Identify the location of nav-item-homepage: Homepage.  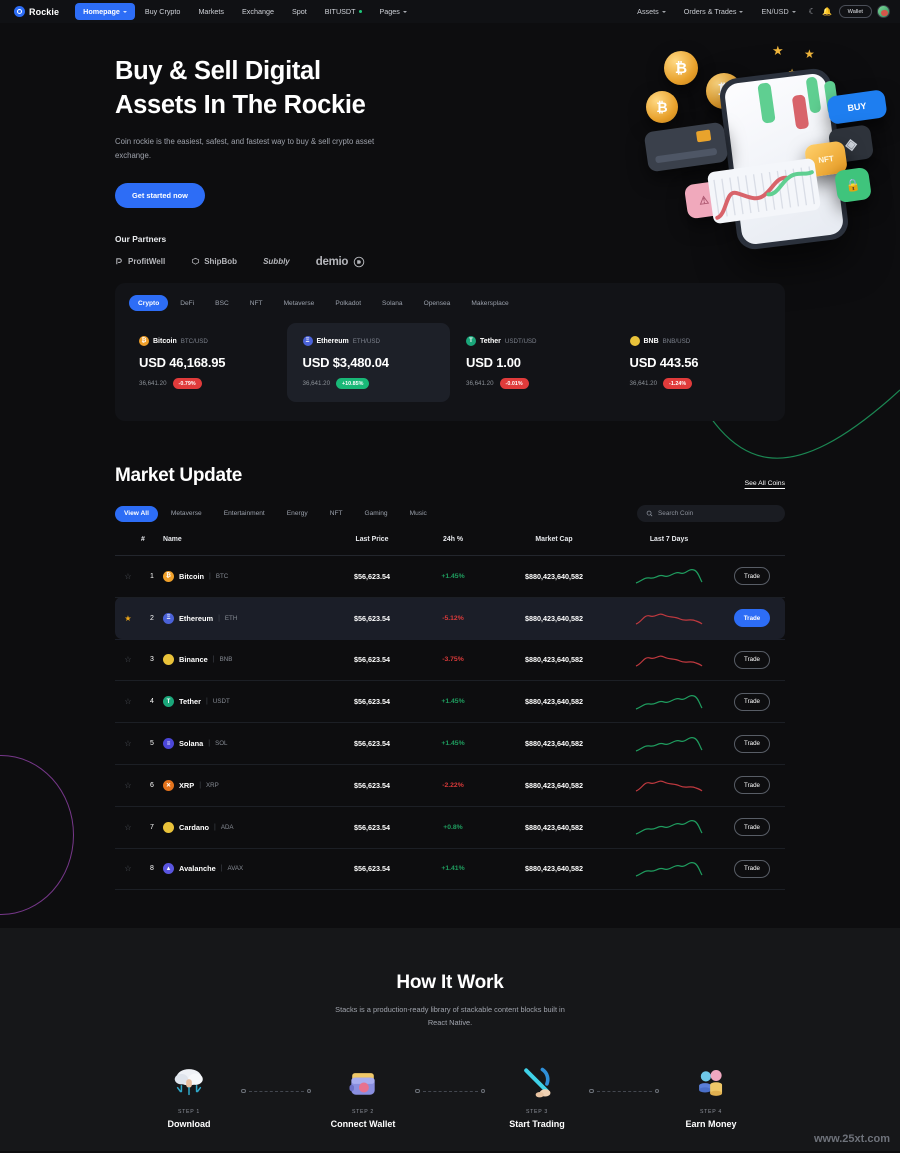
(105, 11).